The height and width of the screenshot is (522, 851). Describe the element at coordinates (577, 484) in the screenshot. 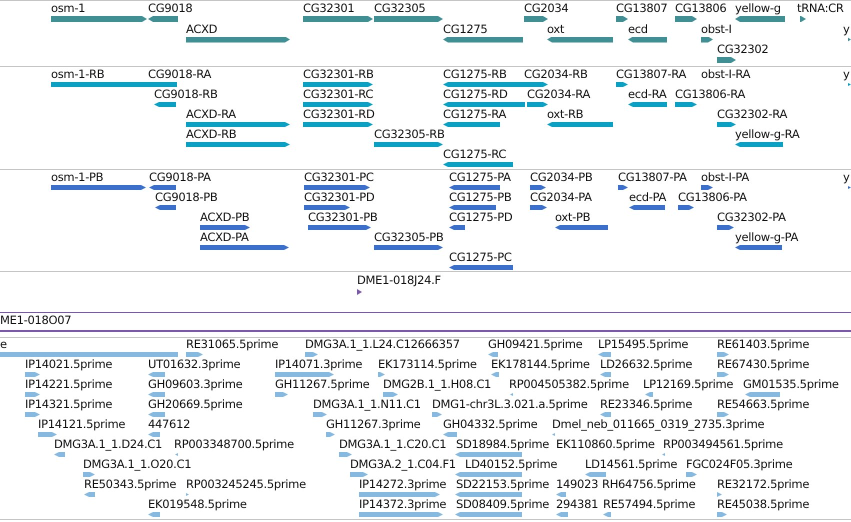

I see `est-label: 149023` at that location.